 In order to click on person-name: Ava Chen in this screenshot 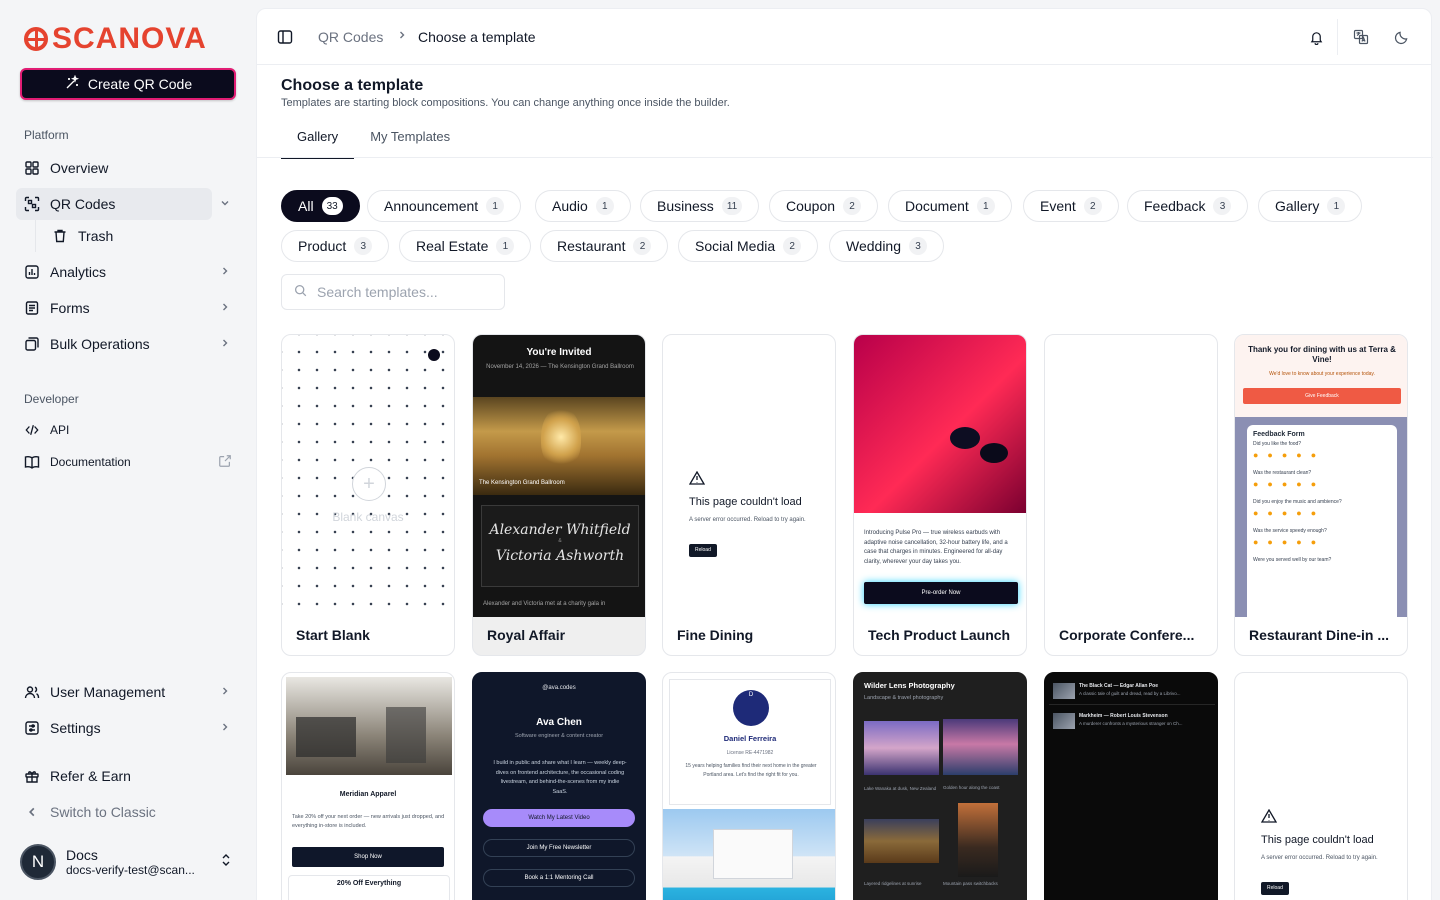, I will do `click(559, 722)`.